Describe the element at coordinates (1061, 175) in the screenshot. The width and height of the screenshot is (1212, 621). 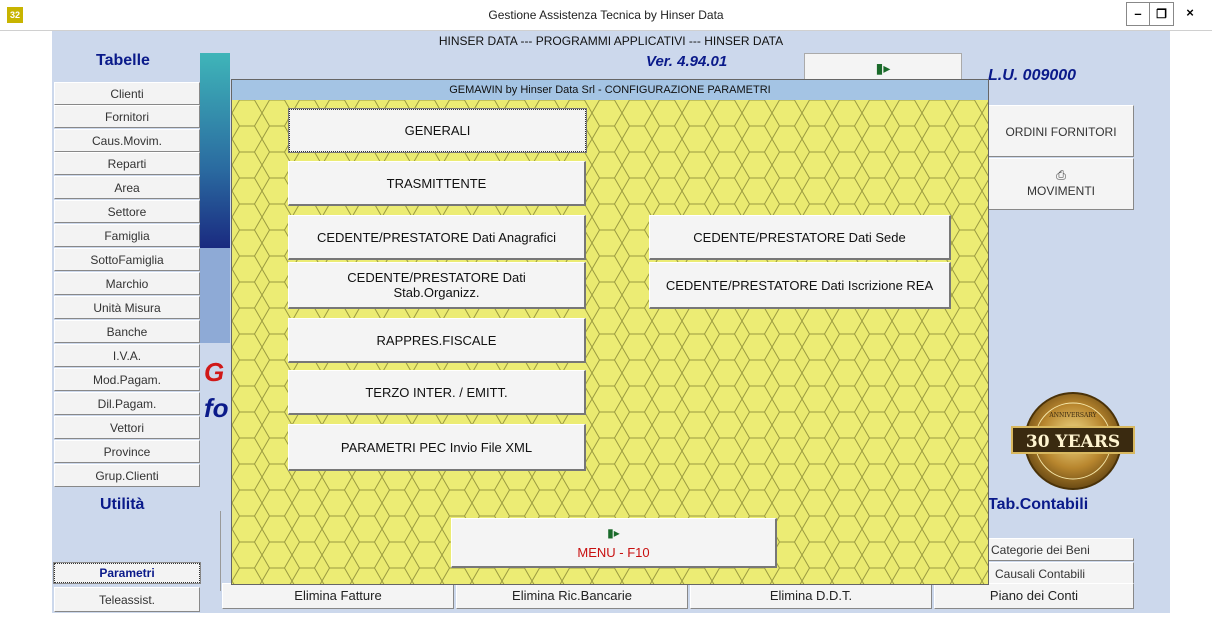
I see `printer-icon: ⎙` at that location.